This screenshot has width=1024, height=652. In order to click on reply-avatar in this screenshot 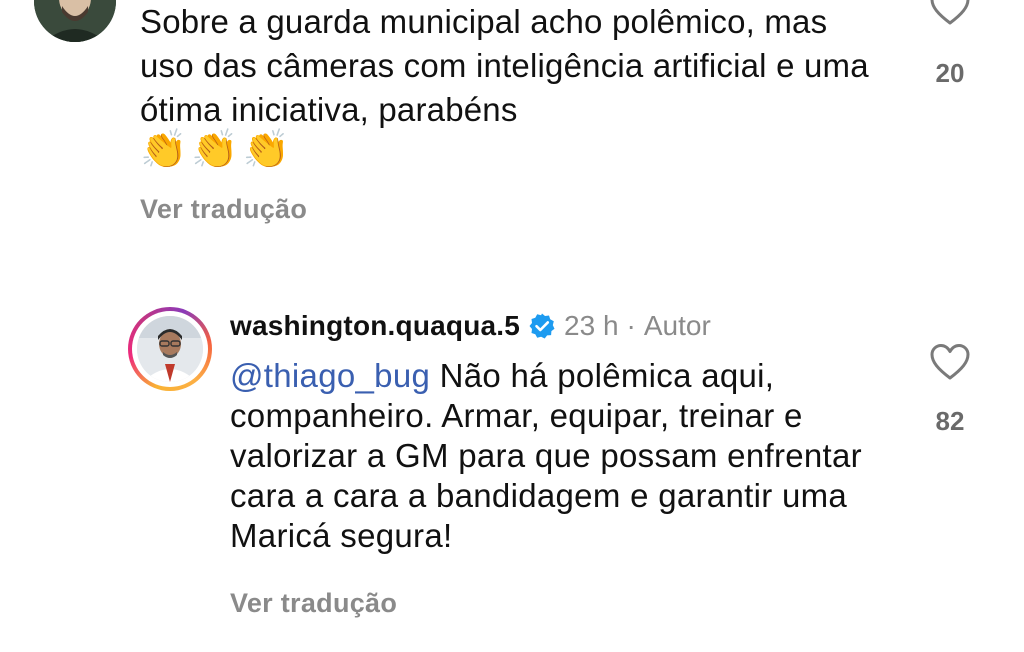, I will do `click(170, 349)`.